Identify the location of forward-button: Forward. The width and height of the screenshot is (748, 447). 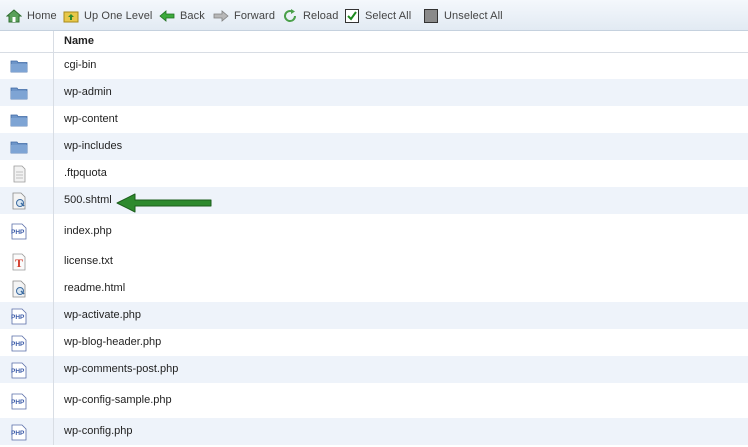
(244, 16).